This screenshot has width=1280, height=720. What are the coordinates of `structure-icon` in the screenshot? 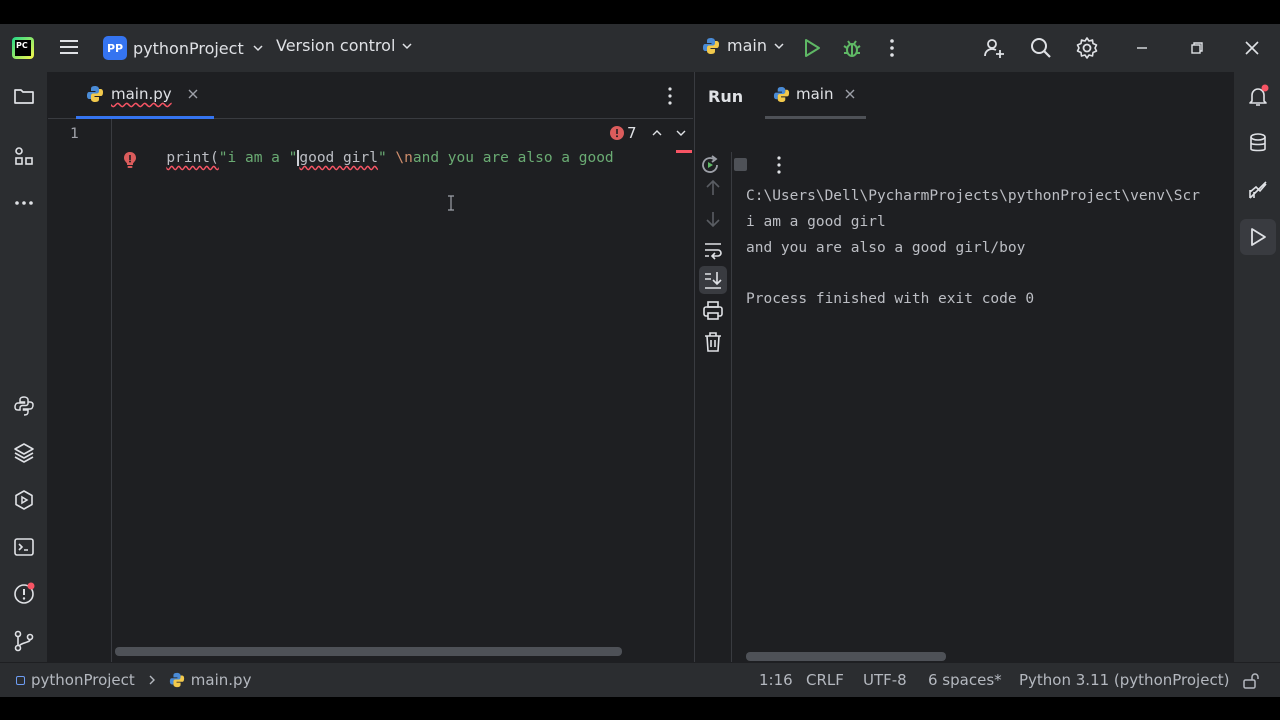 It's located at (24, 157).